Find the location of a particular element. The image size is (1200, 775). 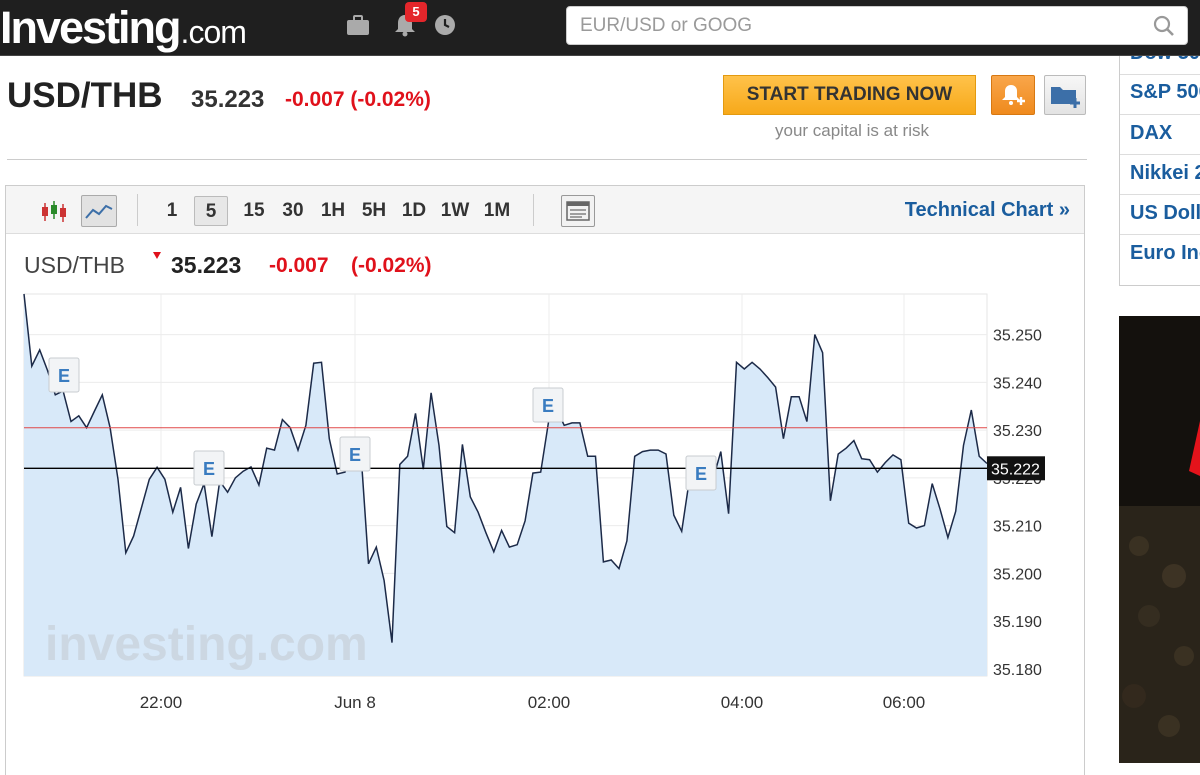

sidebar-item-dax: DAX is located at coordinates (1151, 133).